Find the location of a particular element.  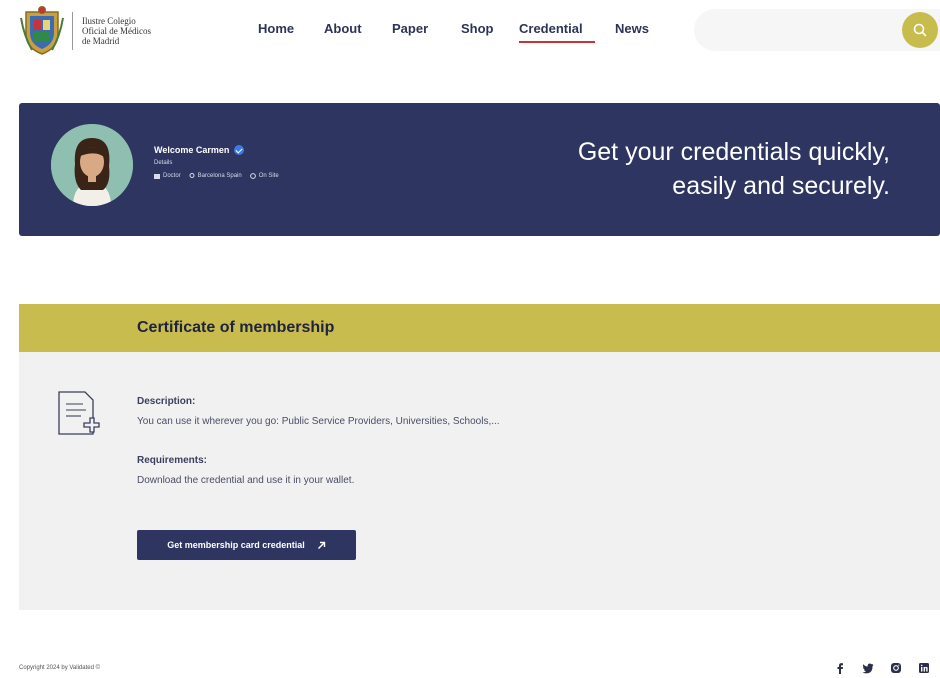

tagline-line: Get your credentials quickly, is located at coordinates (733, 152).